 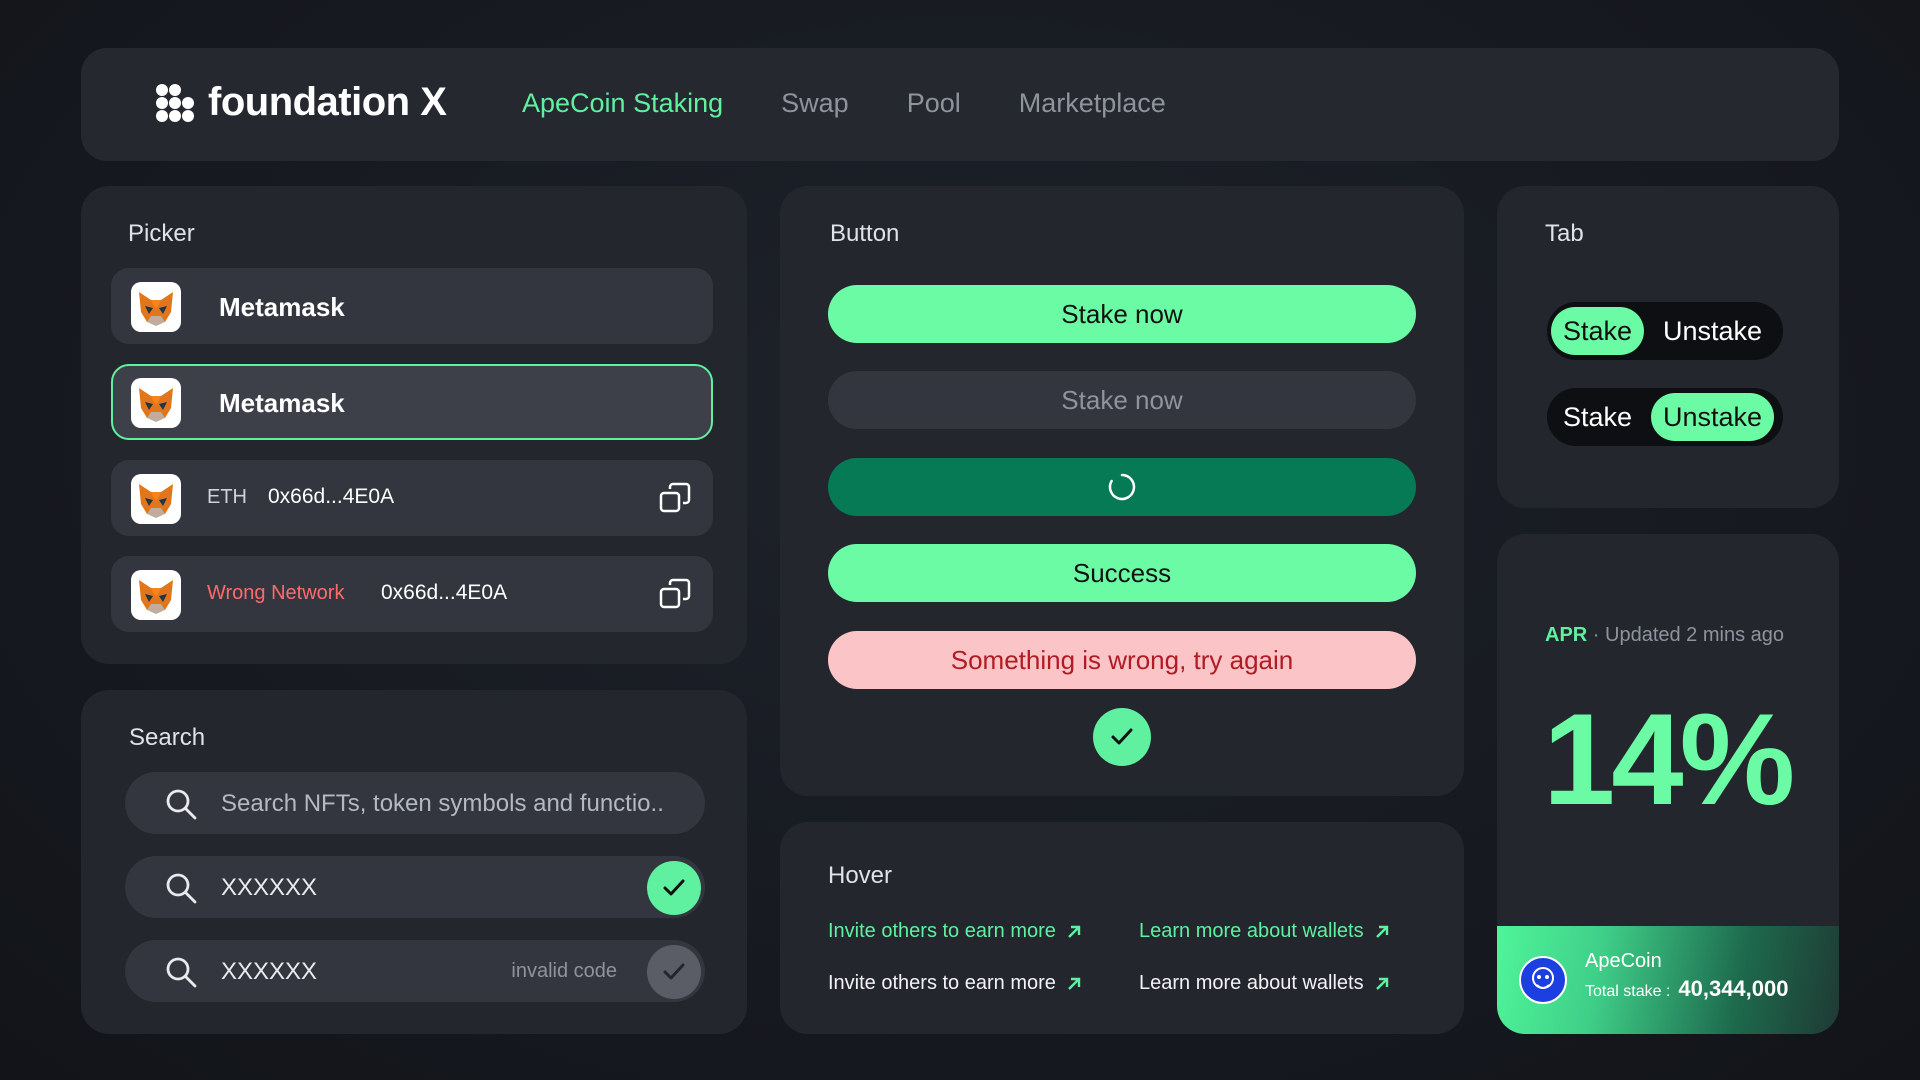 I want to click on tab-title: Tab, so click(x=1564, y=233).